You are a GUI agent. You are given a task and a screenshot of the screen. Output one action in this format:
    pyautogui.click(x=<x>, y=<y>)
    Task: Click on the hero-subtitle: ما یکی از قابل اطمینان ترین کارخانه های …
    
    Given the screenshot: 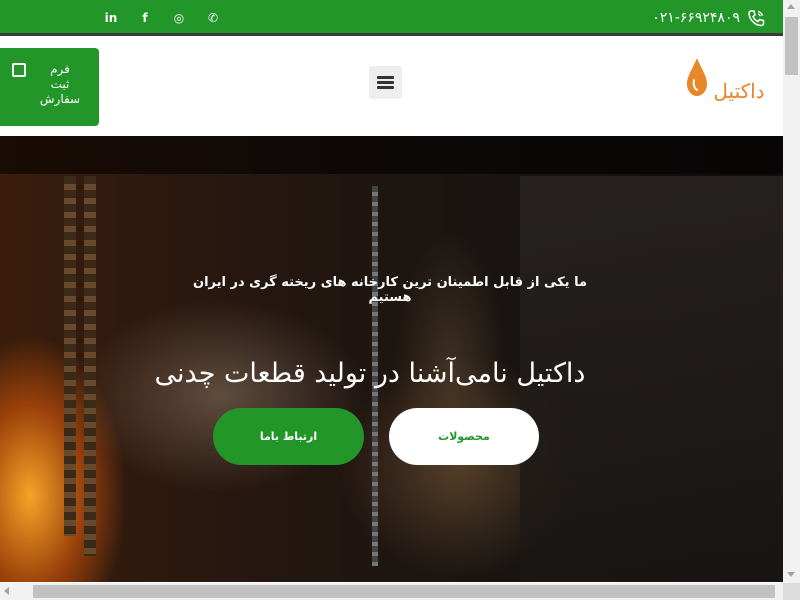 What is the action you would take?
    pyautogui.click(x=390, y=290)
    